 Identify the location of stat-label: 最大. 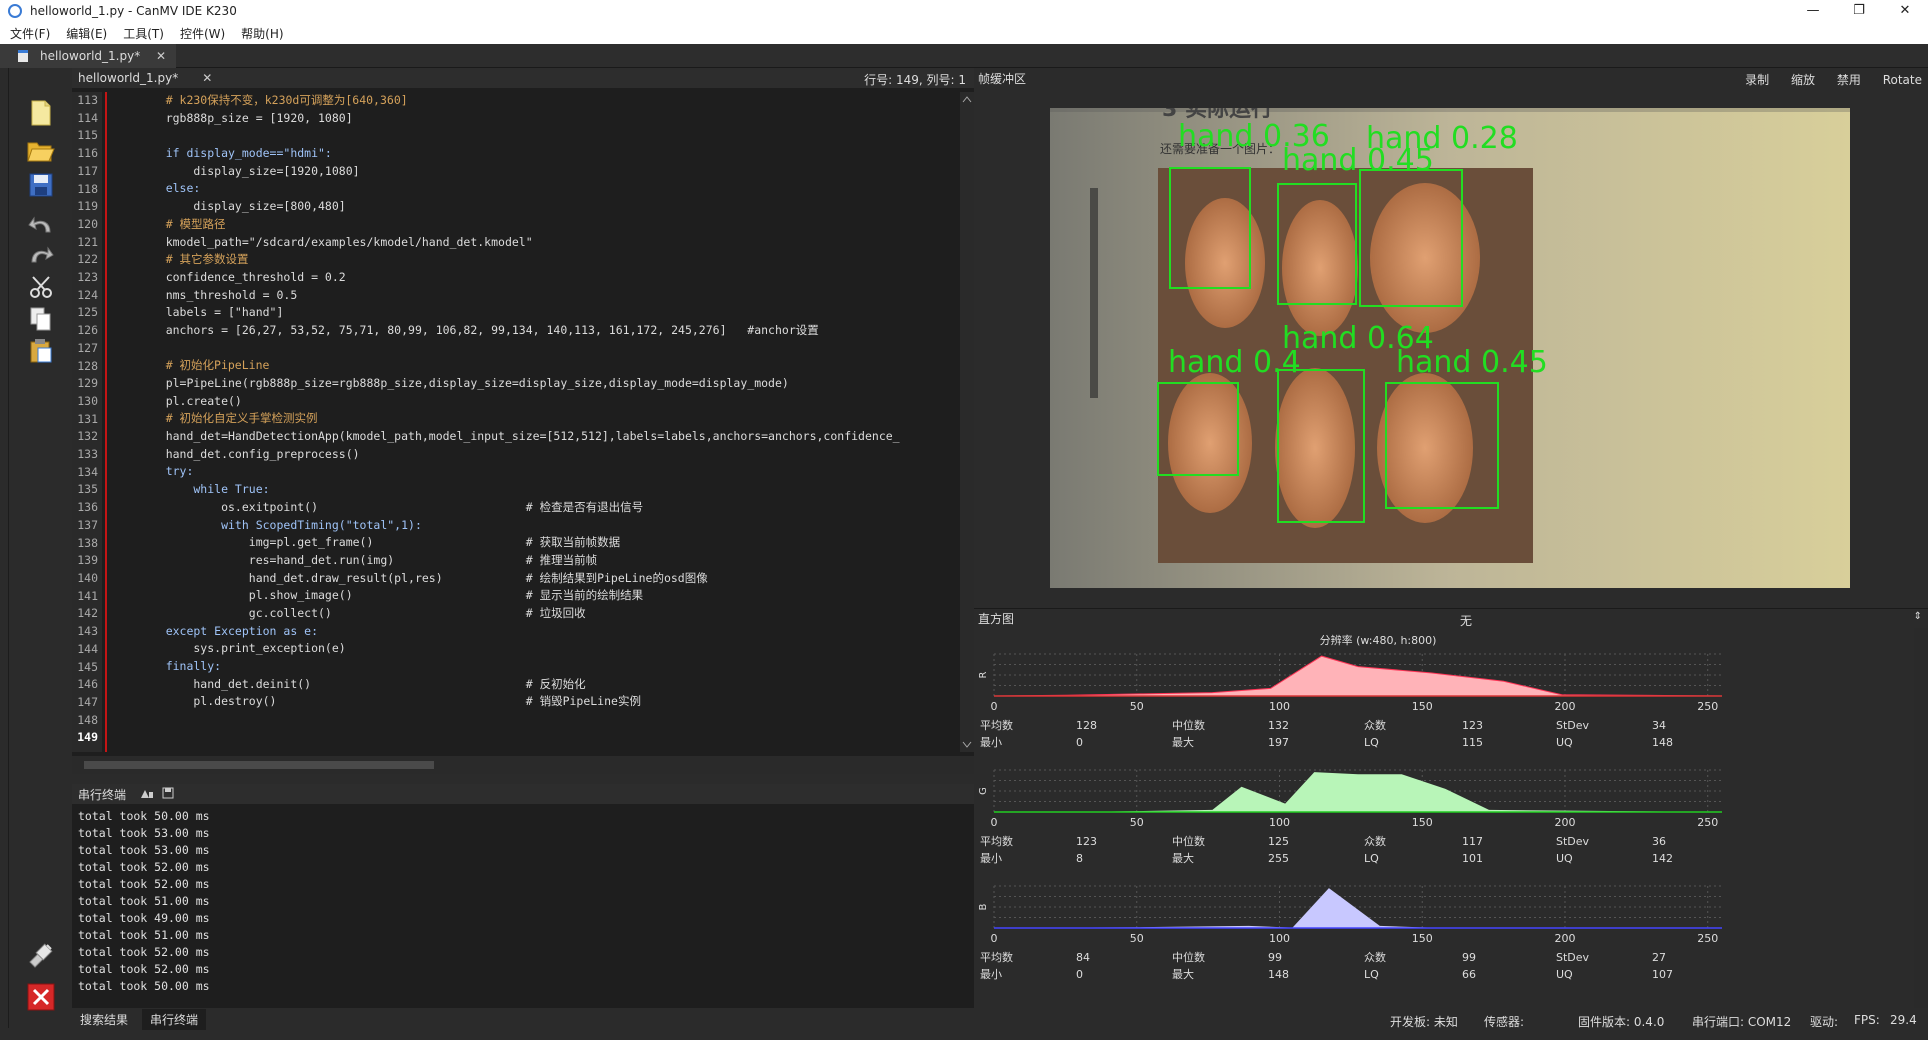
(1183, 742).